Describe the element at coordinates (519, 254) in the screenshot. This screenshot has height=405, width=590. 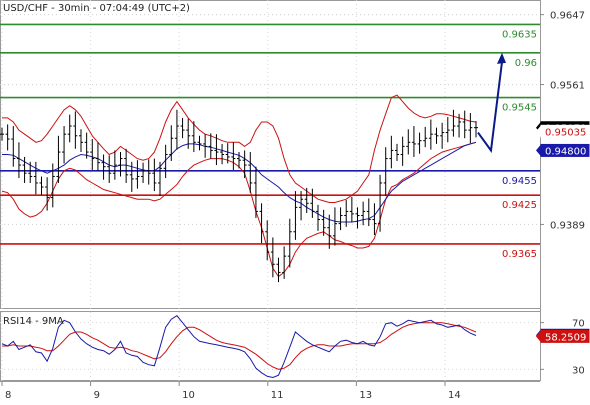
I see `level-label: 0.9365` at that location.